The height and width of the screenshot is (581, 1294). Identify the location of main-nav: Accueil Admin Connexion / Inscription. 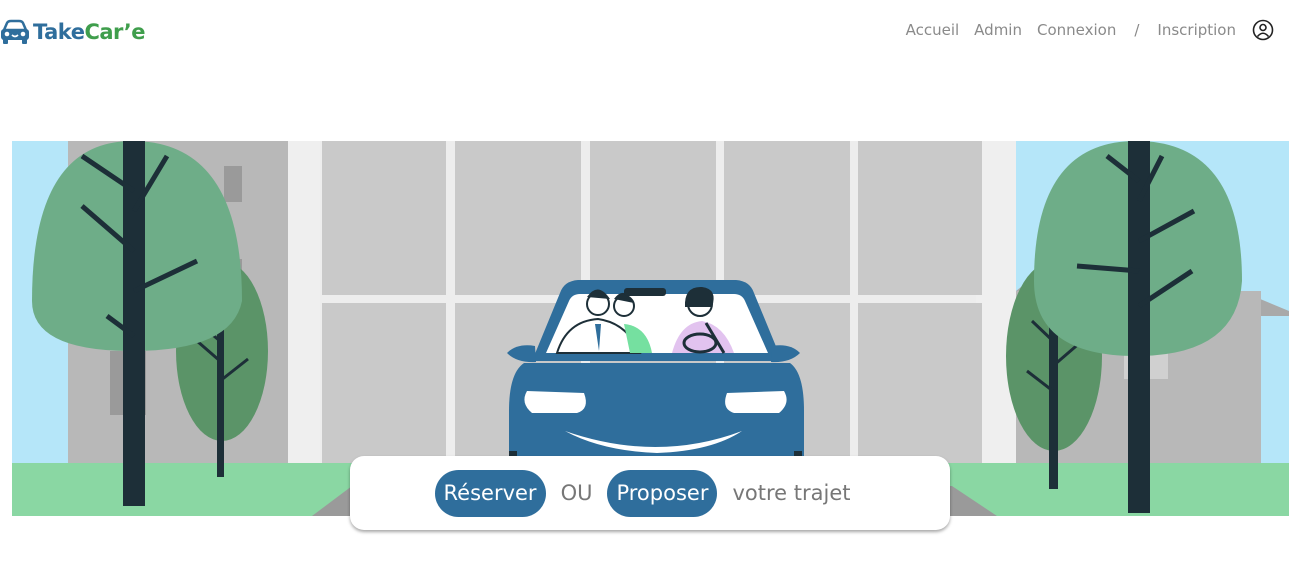
(1082, 30).